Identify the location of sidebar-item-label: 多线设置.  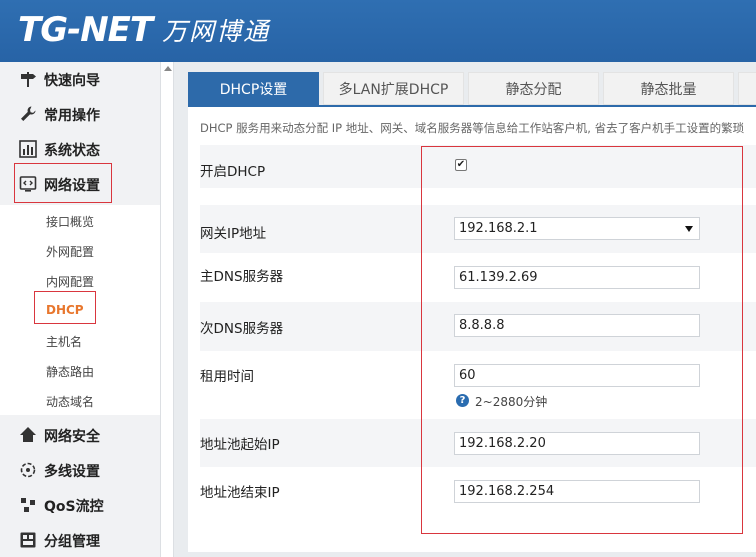
(72, 471).